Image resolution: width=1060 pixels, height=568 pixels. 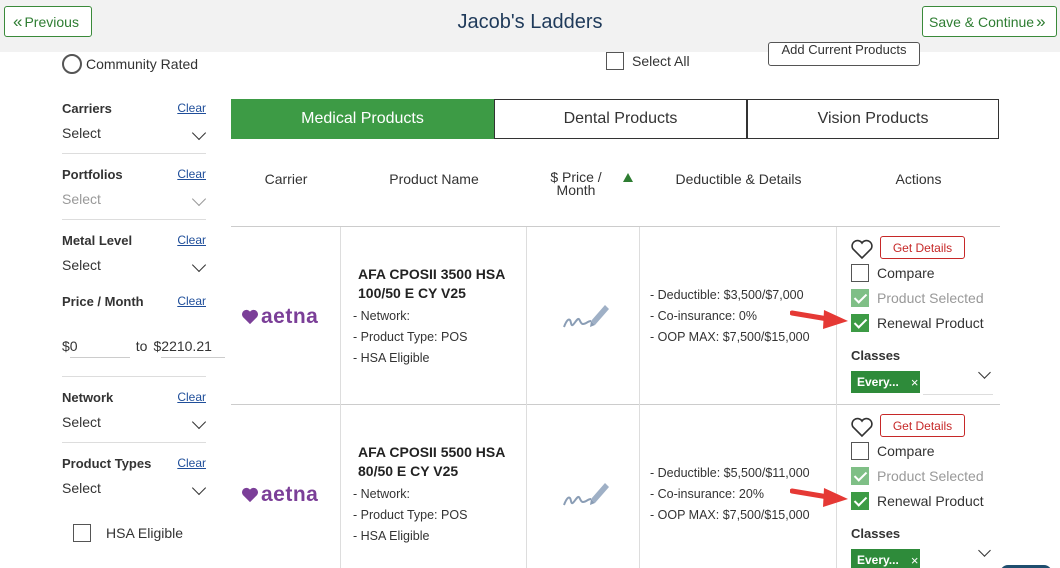 What do you see at coordinates (727, 295) in the screenshot?
I see `deductible-line: - Deductible: $3,500/$7,000` at bounding box center [727, 295].